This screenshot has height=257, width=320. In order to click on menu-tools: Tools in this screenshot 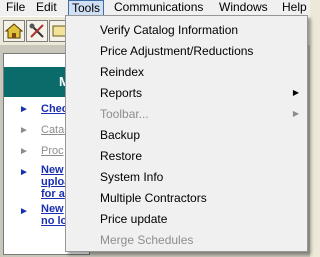, I will do `click(86, 8)`.